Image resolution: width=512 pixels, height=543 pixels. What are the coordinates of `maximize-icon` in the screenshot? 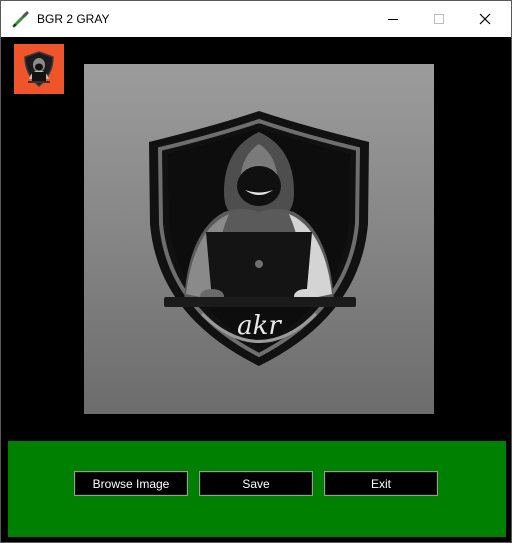 It's located at (439, 19).